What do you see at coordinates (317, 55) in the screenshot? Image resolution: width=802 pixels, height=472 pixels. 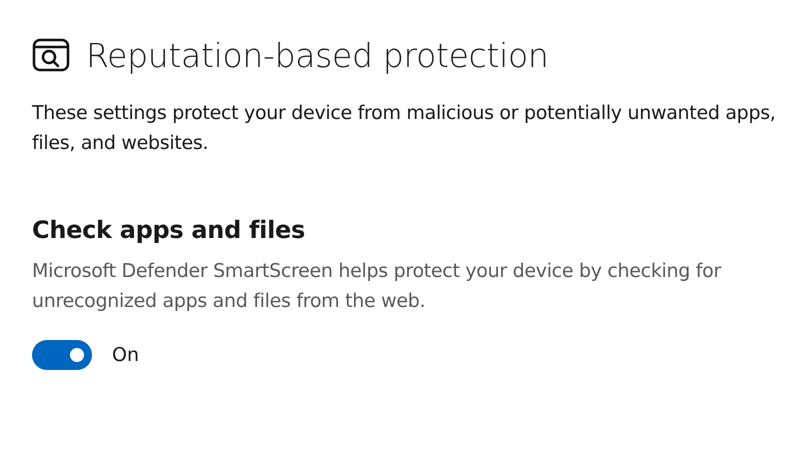 I see `page-title: Reputation-based protection` at bounding box center [317, 55].